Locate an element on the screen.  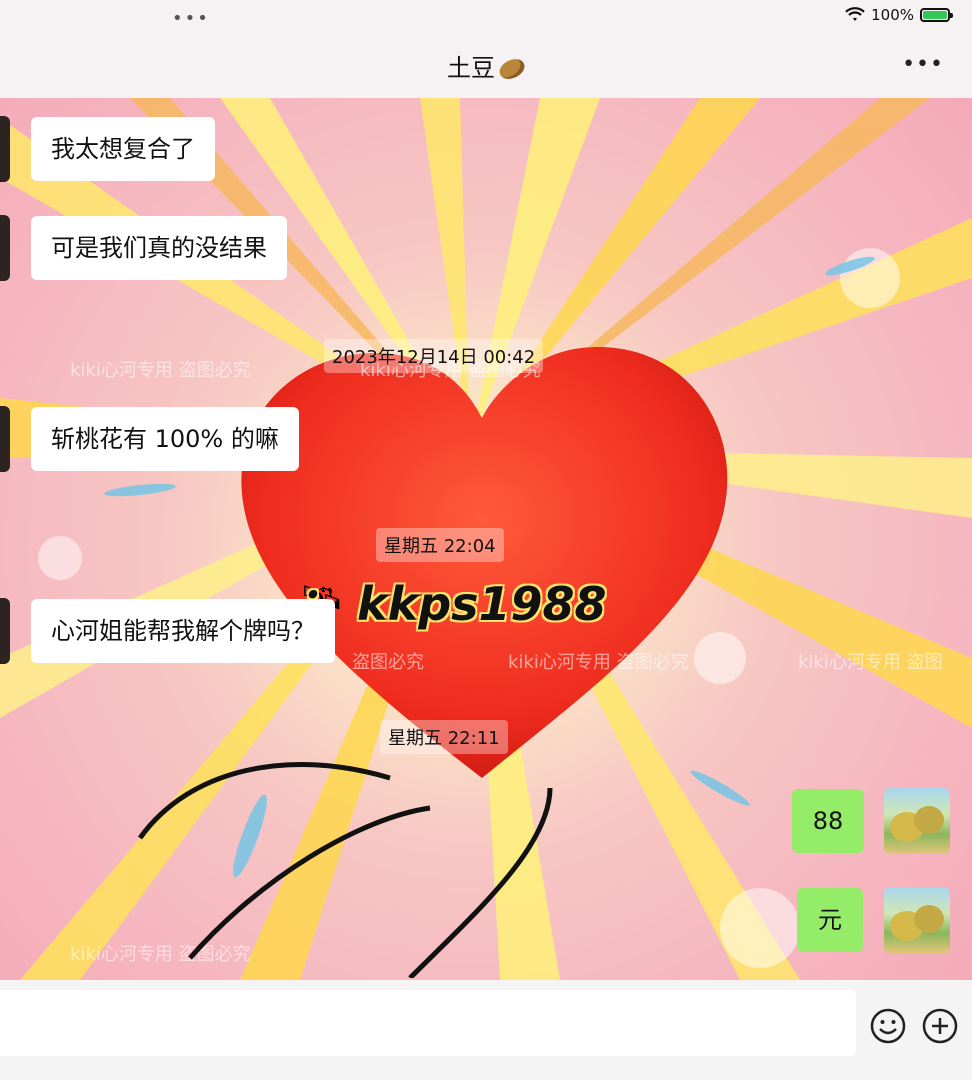
battery-icon is located at coordinates (936, 15).